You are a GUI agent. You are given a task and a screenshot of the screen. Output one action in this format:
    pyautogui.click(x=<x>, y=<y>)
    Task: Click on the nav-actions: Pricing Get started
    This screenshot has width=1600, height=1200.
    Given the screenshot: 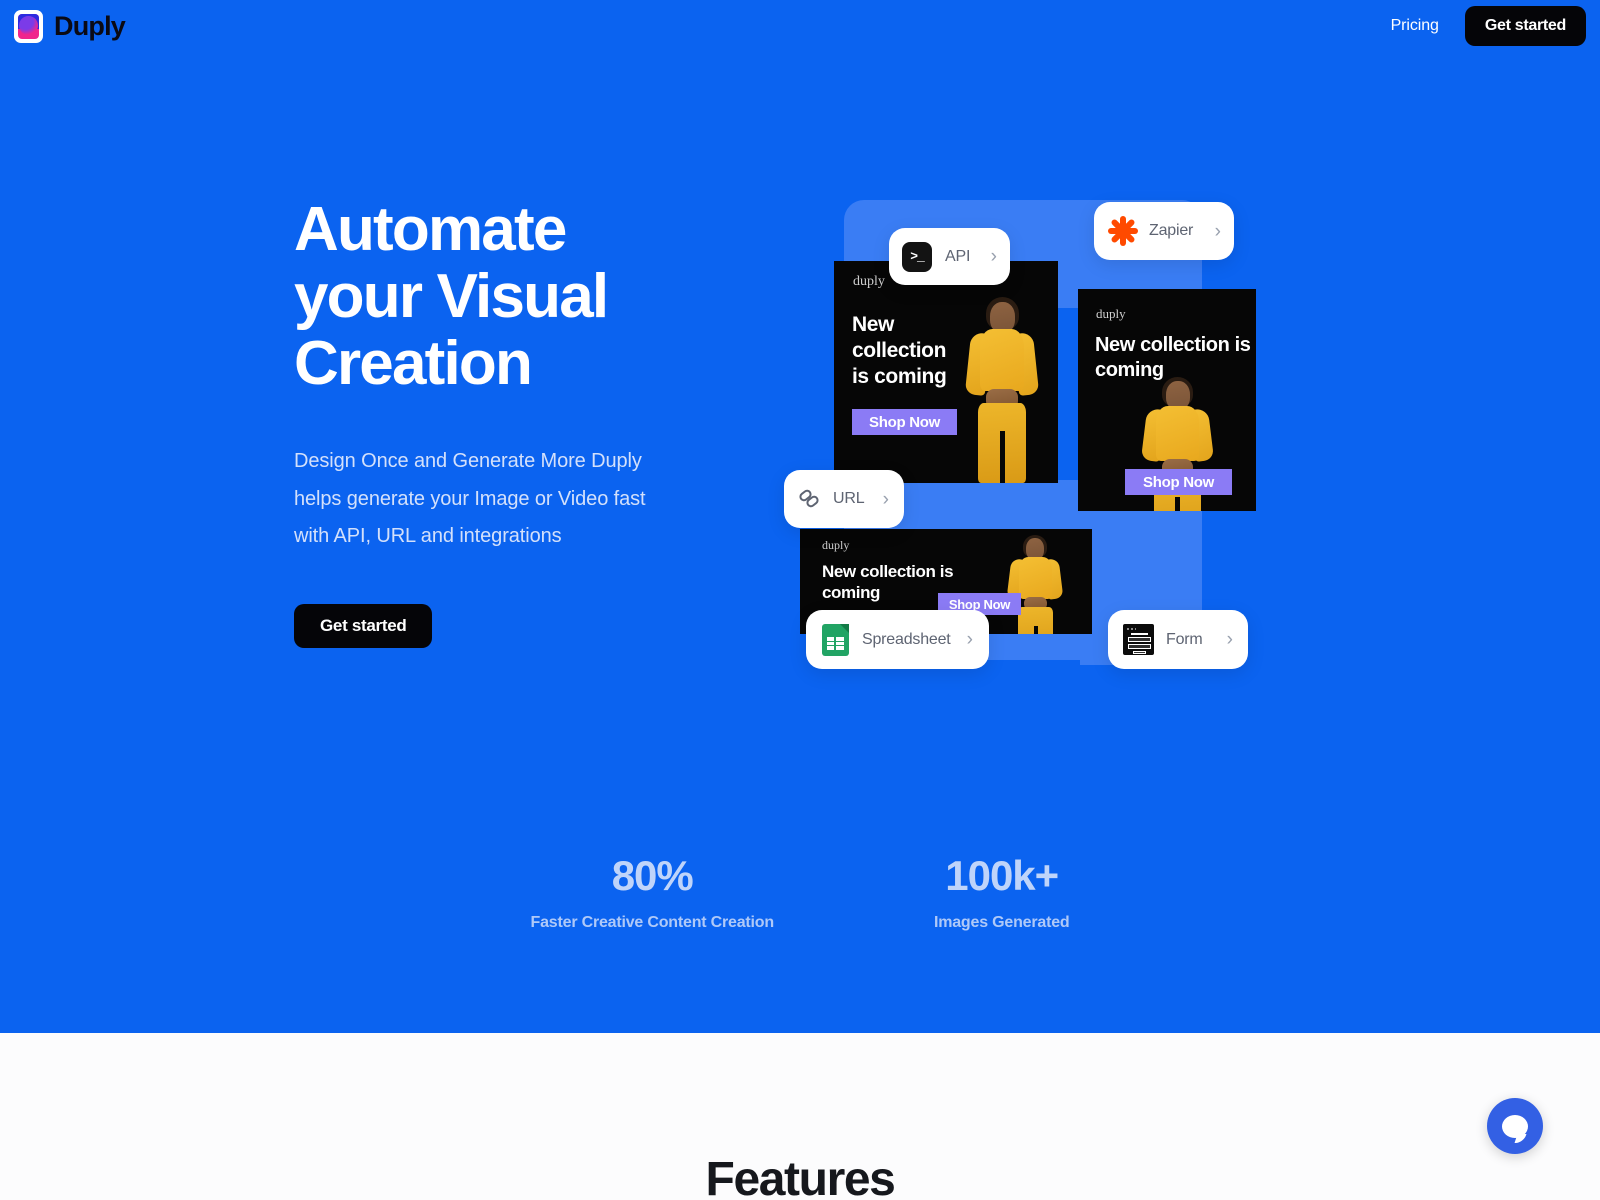 What is the action you would take?
    pyautogui.click(x=1488, y=26)
    